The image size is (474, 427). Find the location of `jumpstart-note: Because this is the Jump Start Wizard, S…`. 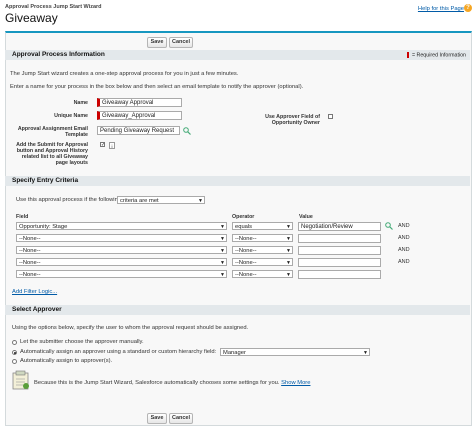

jumpstart-note: Because this is the Jump Start Wizard, S… is located at coordinates (172, 383).